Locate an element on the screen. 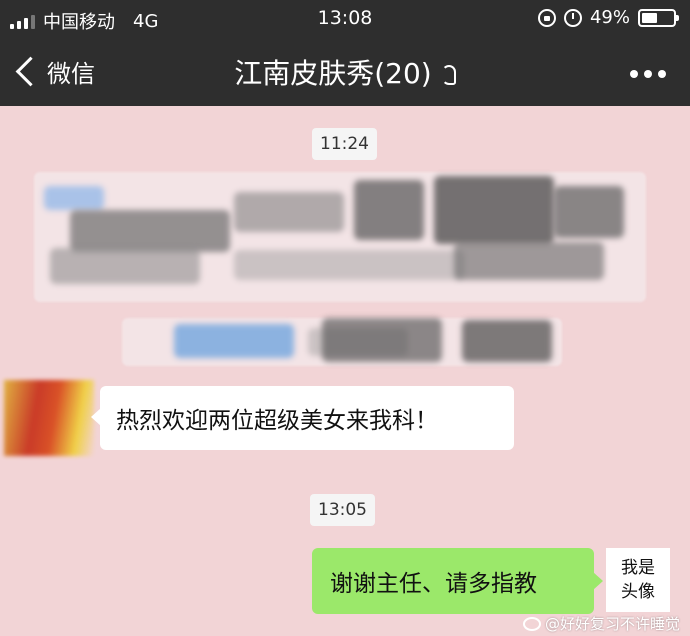  weibo-icon is located at coordinates (531, 623).